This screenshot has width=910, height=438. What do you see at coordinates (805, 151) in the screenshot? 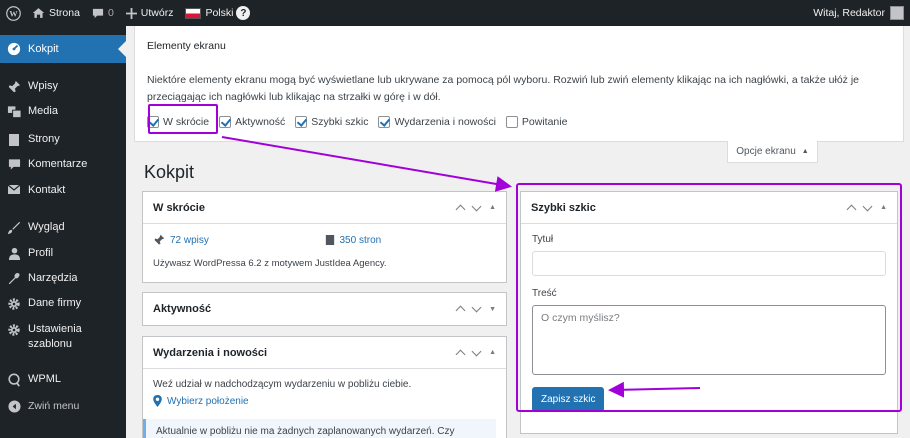
I see `triangle-up-icon: ▲` at bounding box center [805, 151].